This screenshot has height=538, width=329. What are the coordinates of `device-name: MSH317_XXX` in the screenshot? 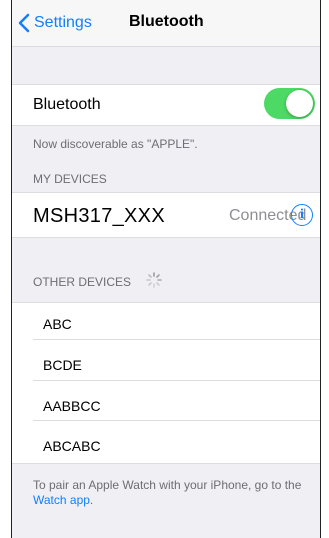 It's located at (99, 216).